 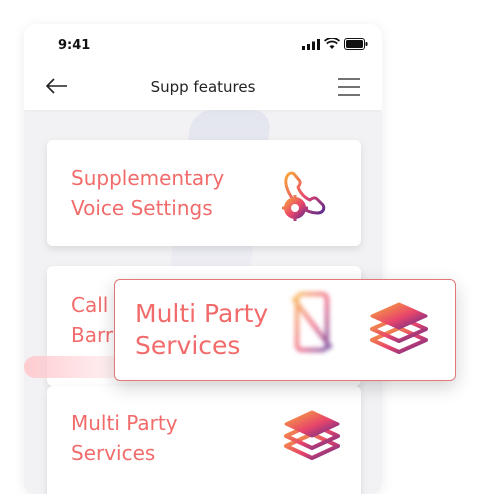 I want to click on menu-button, so click(x=349, y=89).